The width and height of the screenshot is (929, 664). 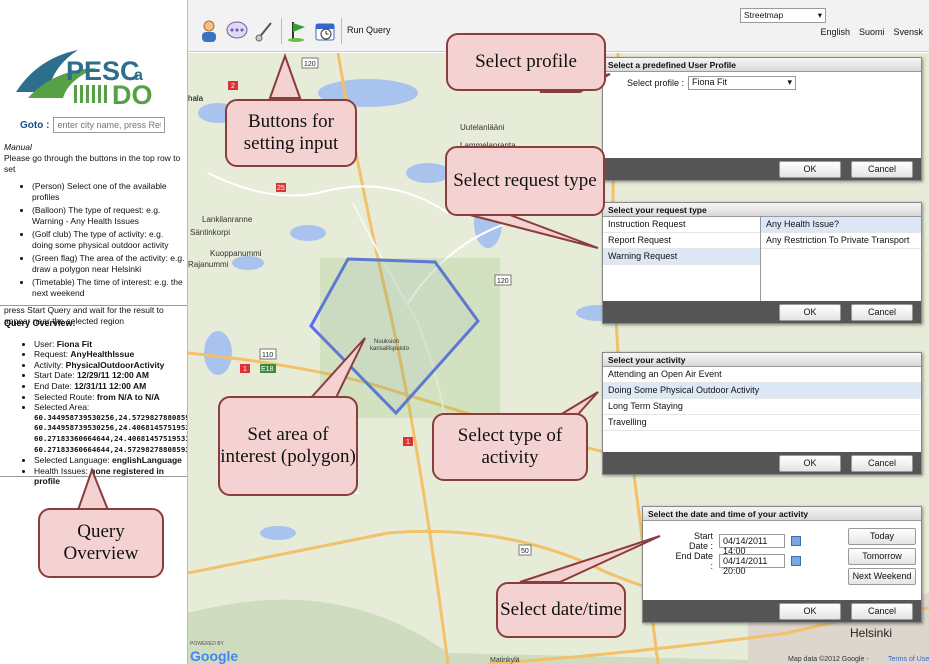 I want to click on person-icon, so click(x=209, y=31).